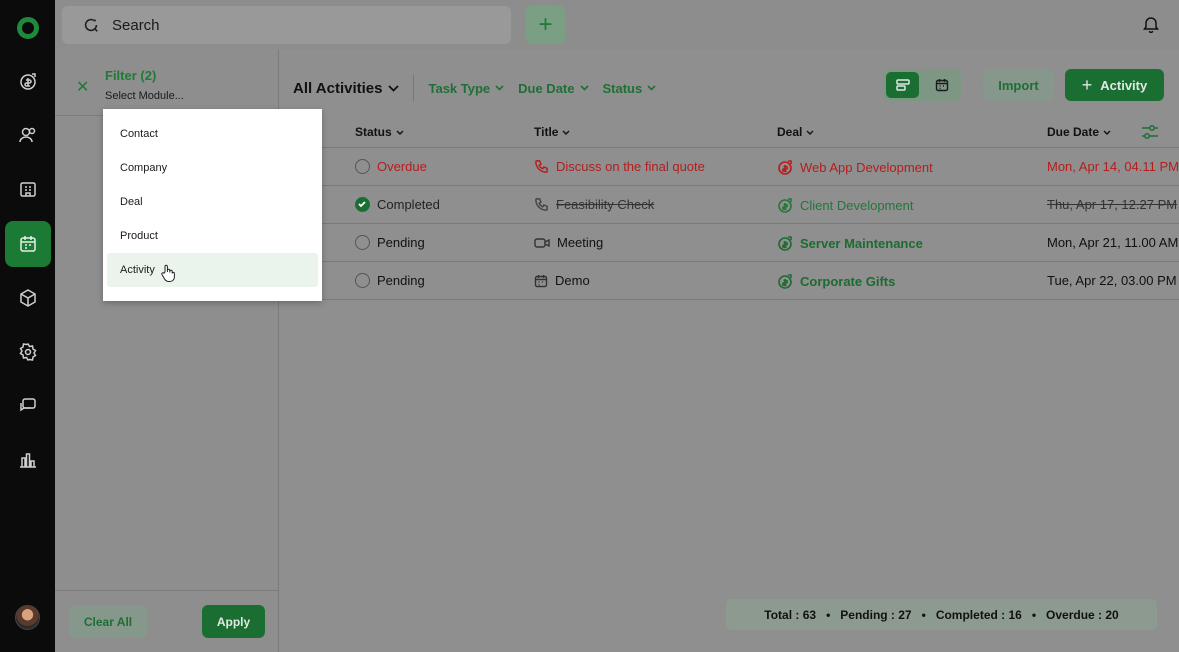 This screenshot has height=652, width=1179. Describe the element at coordinates (136, 25) in the screenshot. I see `search-placeholder: Search` at that location.